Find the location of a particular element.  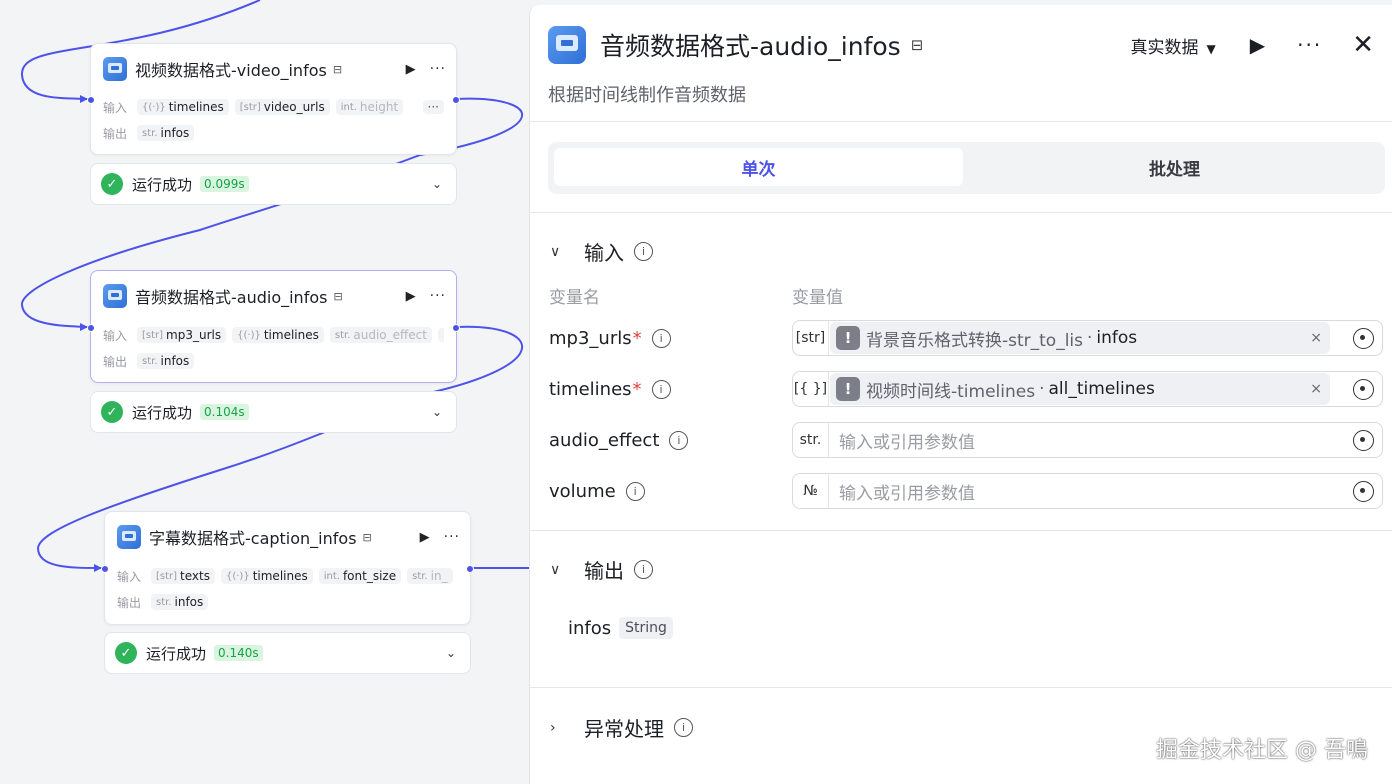

tab-single: 单次 is located at coordinates (758, 167).